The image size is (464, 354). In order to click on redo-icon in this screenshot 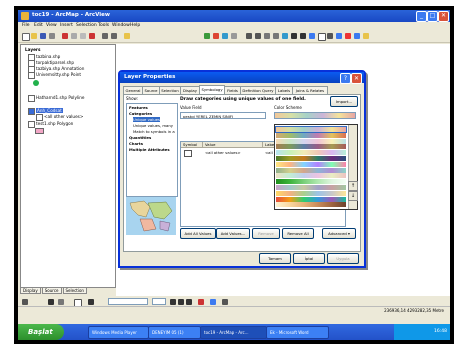, I will do `click(114, 36)`.